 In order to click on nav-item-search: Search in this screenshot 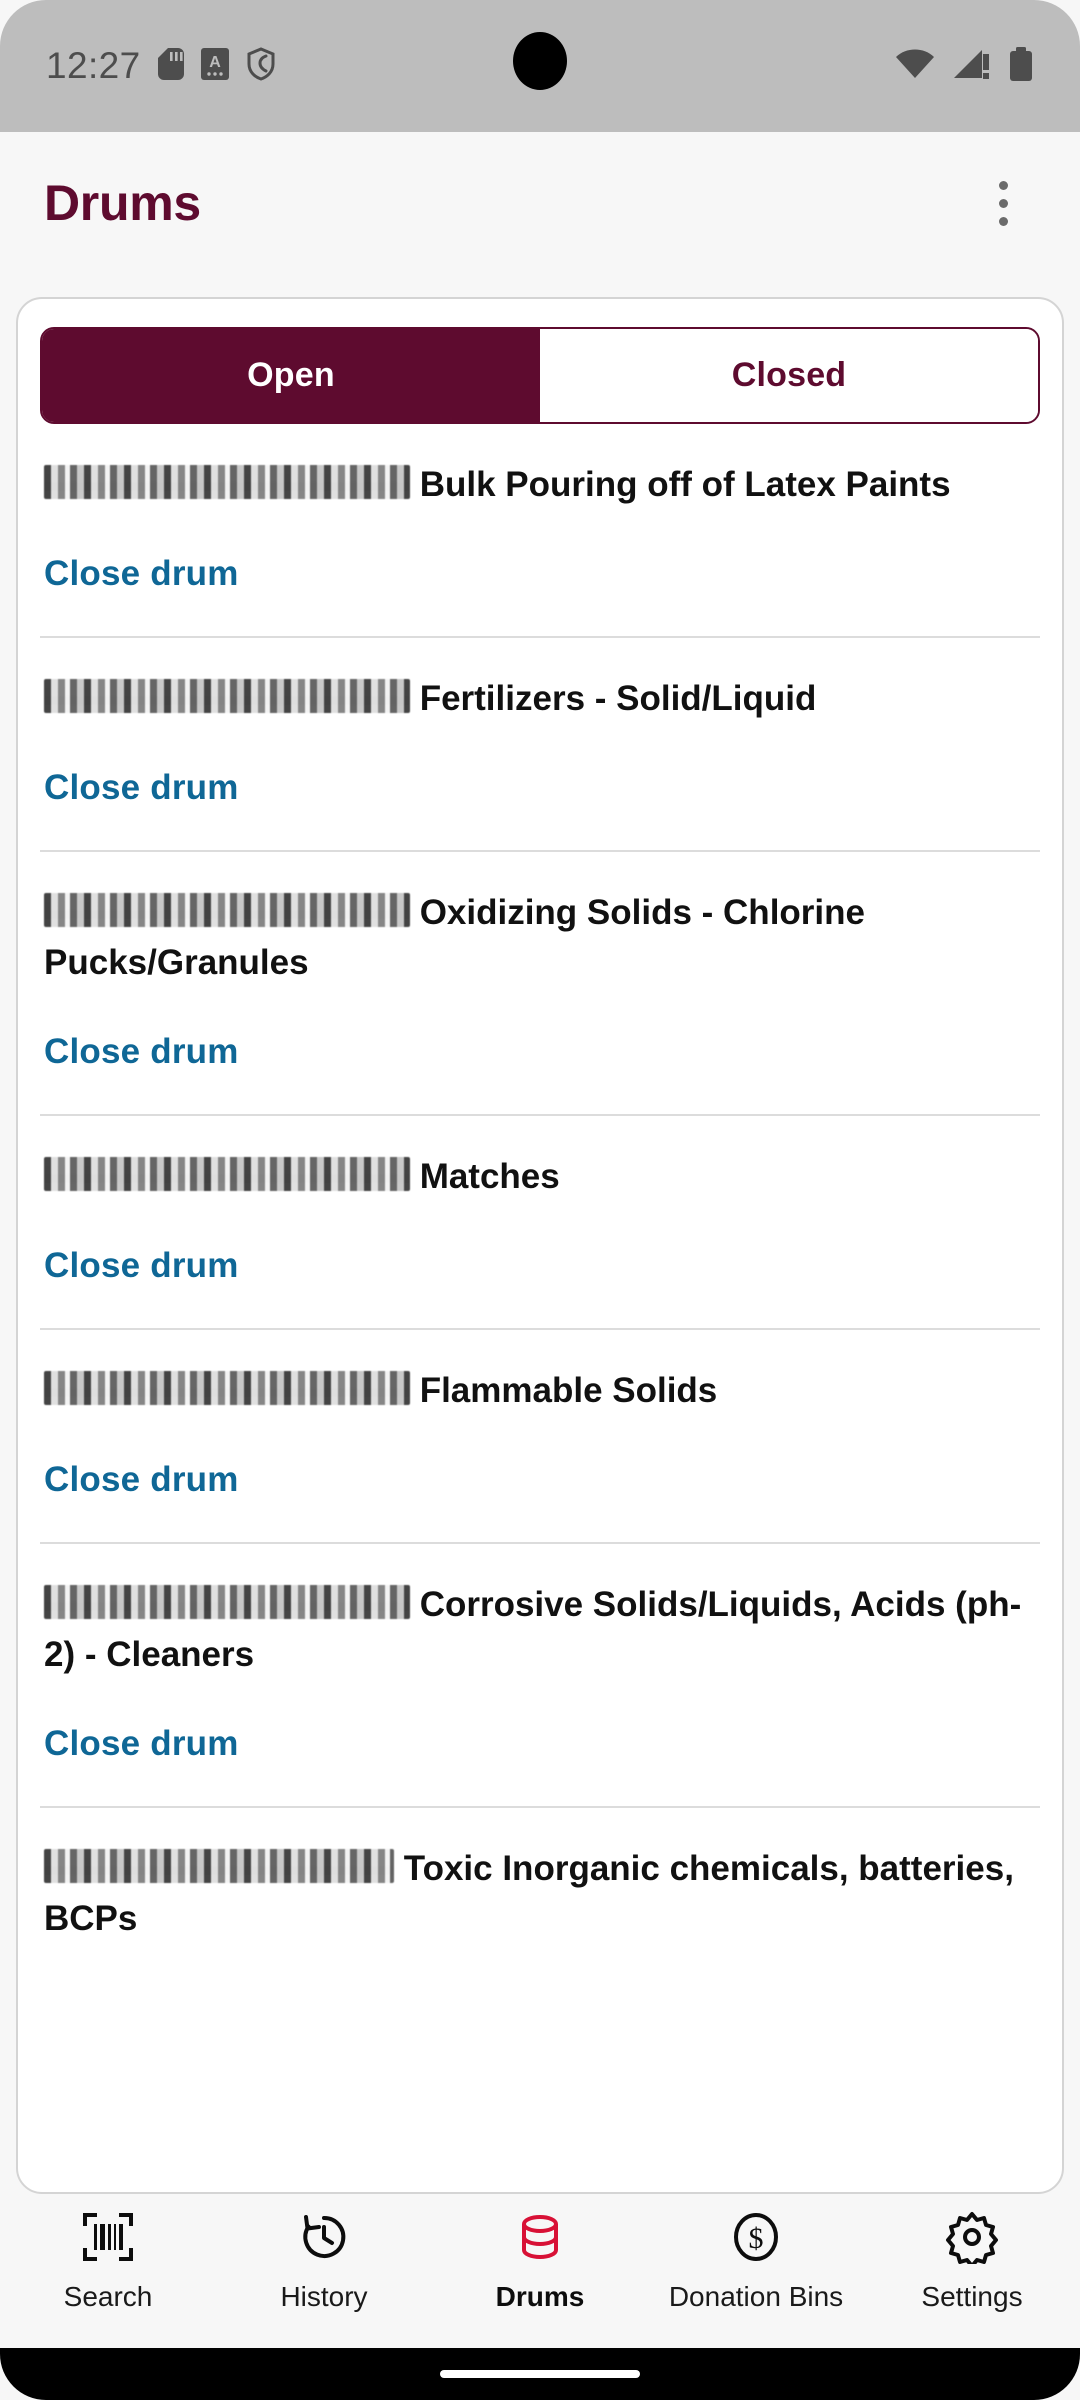, I will do `click(108, 2261)`.